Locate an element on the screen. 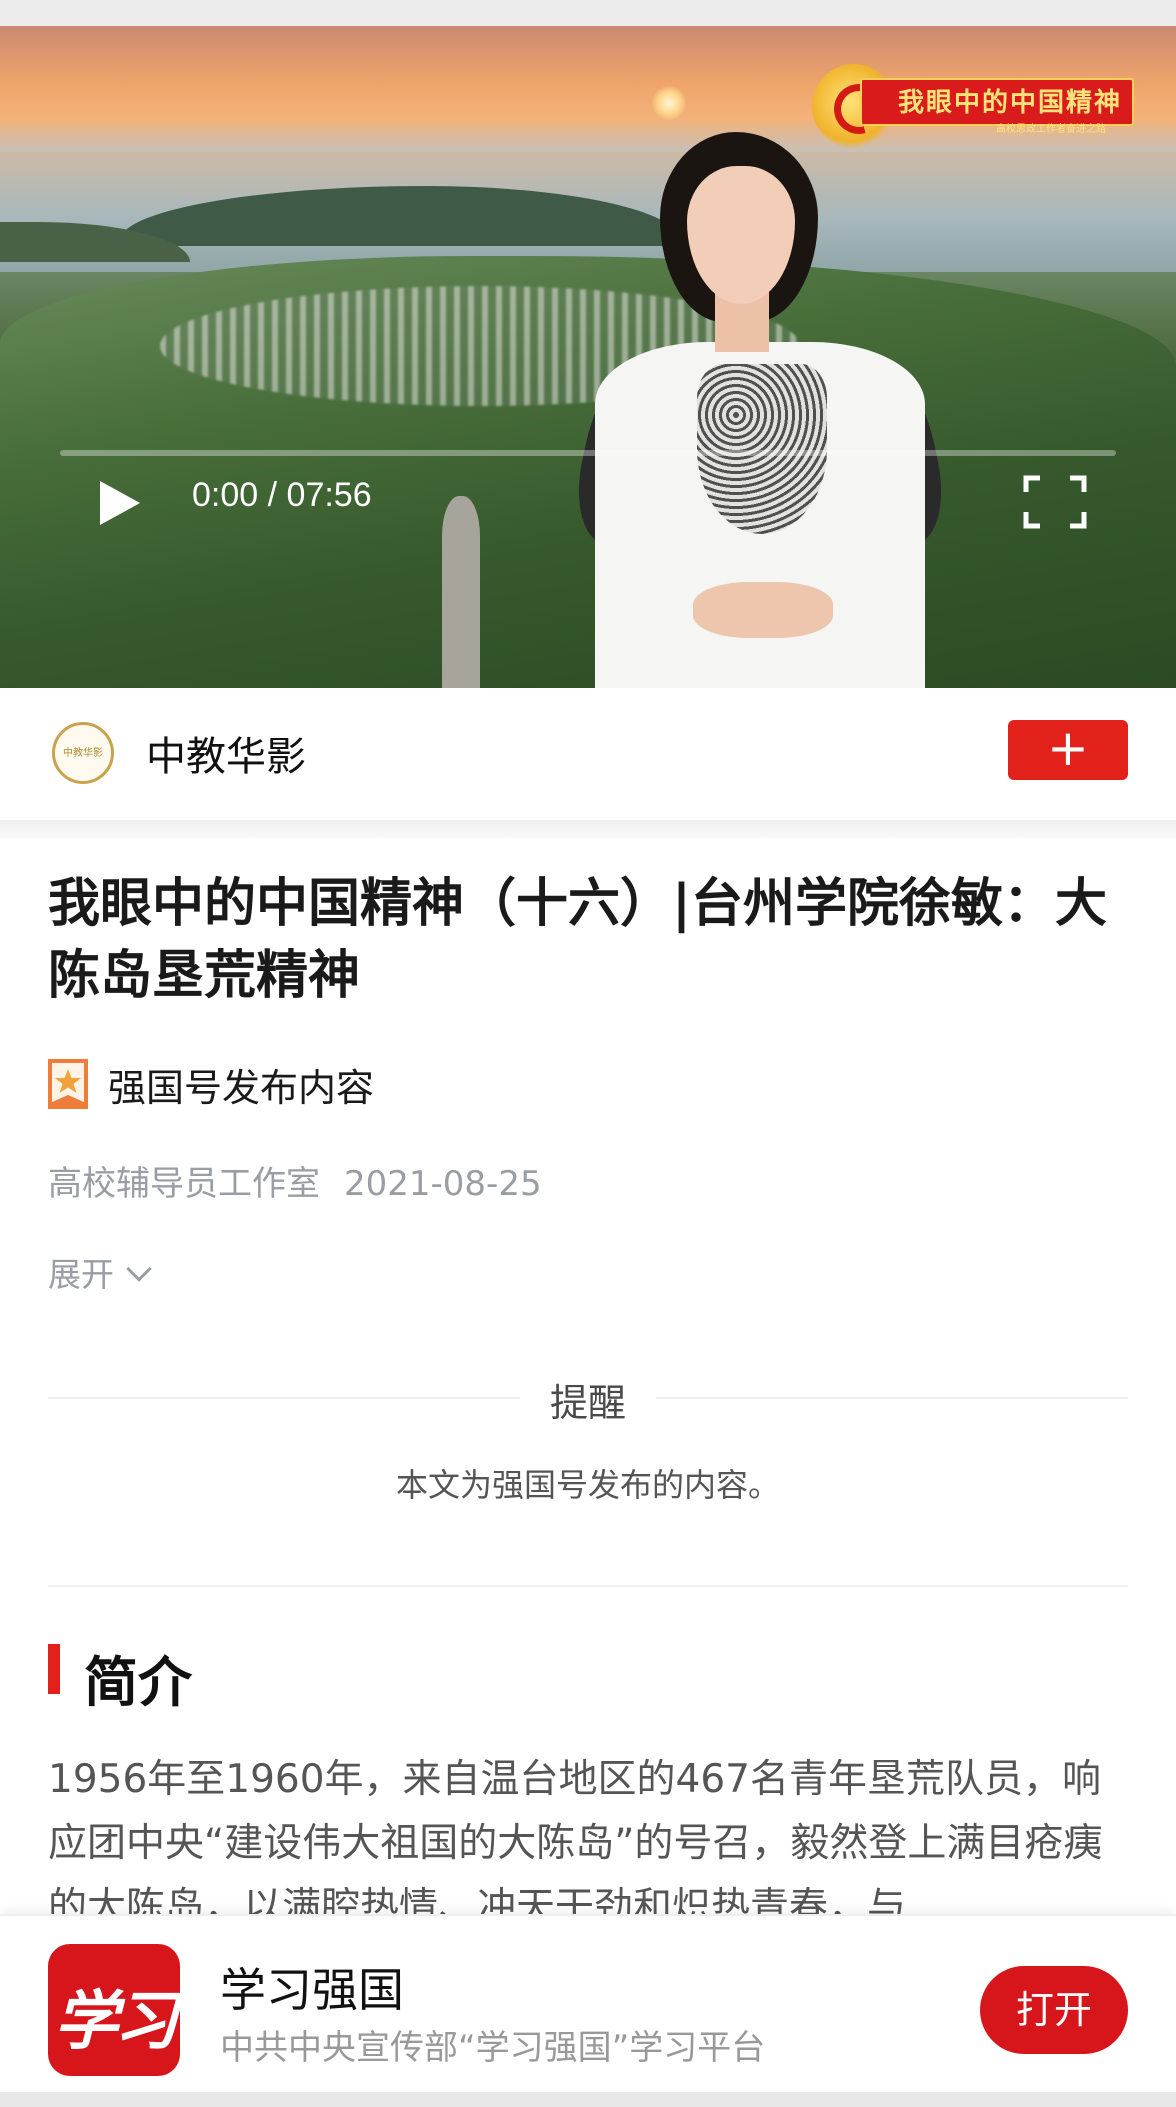 This screenshot has width=1176, height=2107. play-button is located at coordinates (119, 503).